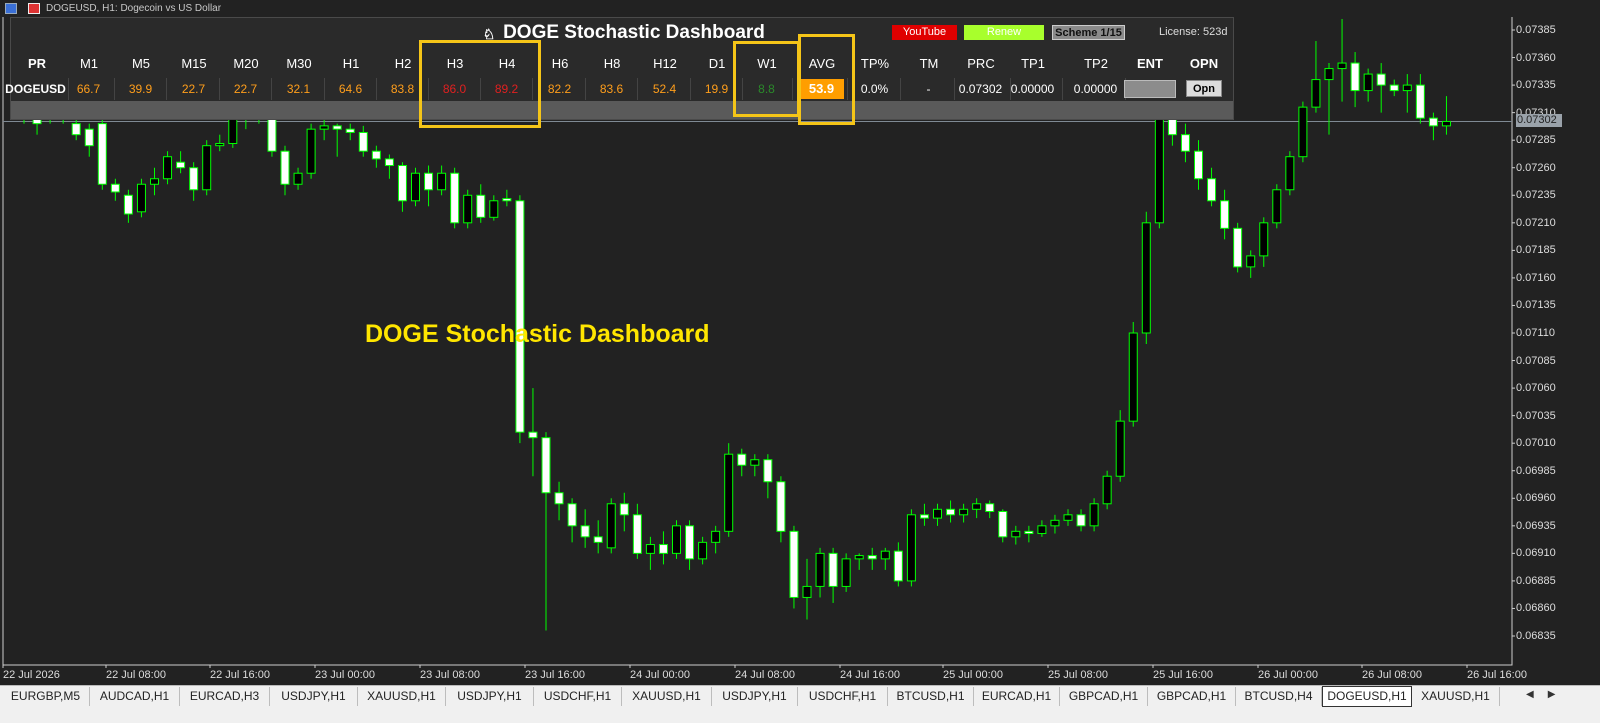  What do you see at coordinates (765, 675) in the screenshot?
I see `time-tick-label: 24 Jul 08:00` at bounding box center [765, 675].